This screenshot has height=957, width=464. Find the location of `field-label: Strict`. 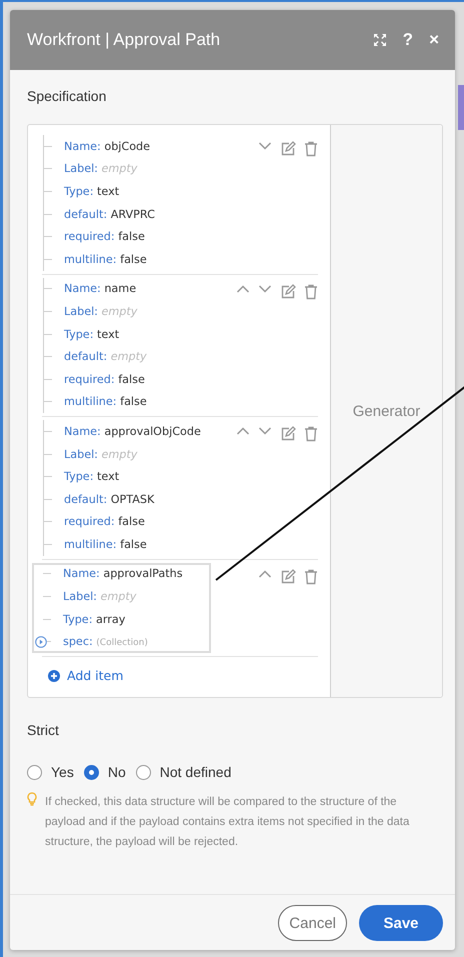

field-label: Strict is located at coordinates (43, 730).